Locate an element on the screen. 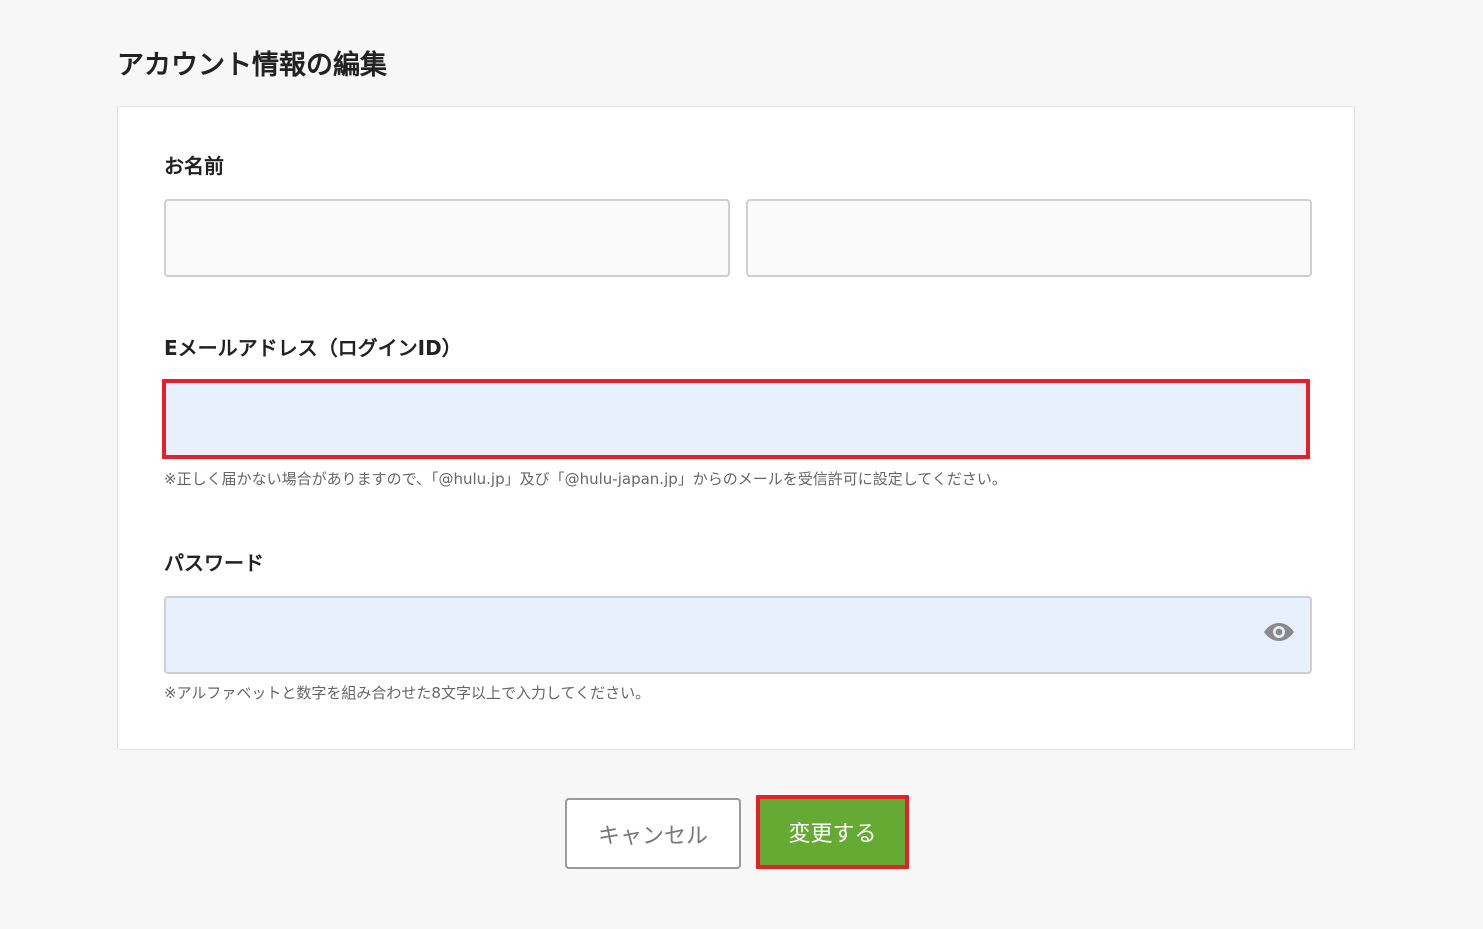 Image resolution: width=1483 pixels, height=929 pixels. page-title: アカウント情報の編集 is located at coordinates (252, 65).